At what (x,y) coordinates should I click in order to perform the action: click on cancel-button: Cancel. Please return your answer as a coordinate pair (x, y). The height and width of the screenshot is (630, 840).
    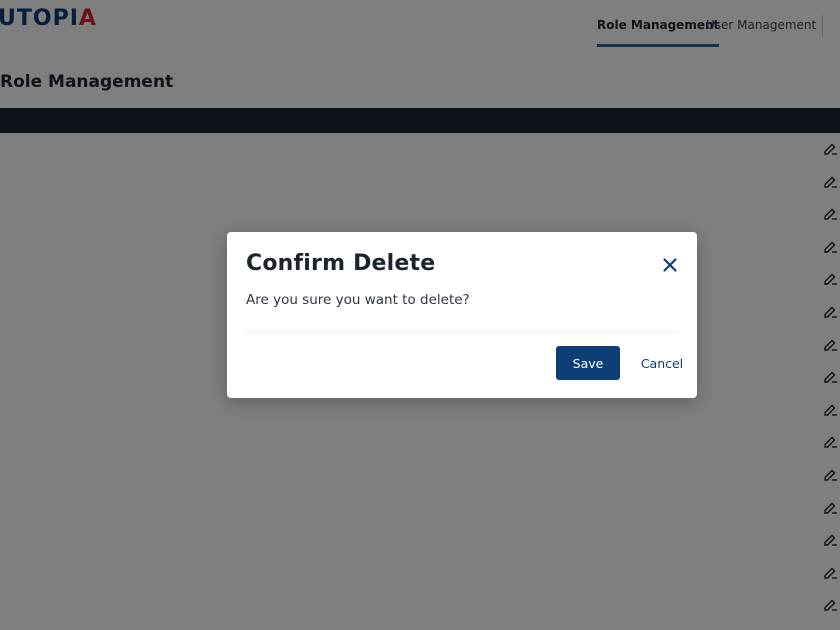
    Looking at the image, I should click on (662, 363).